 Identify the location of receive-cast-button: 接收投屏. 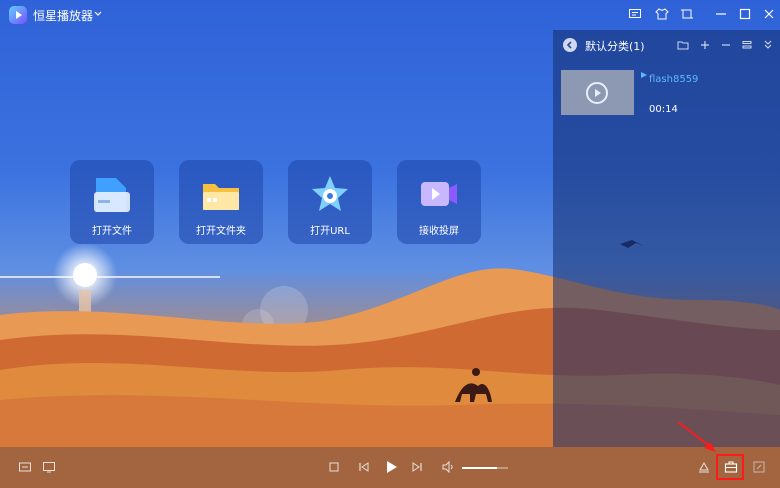
(439, 202).